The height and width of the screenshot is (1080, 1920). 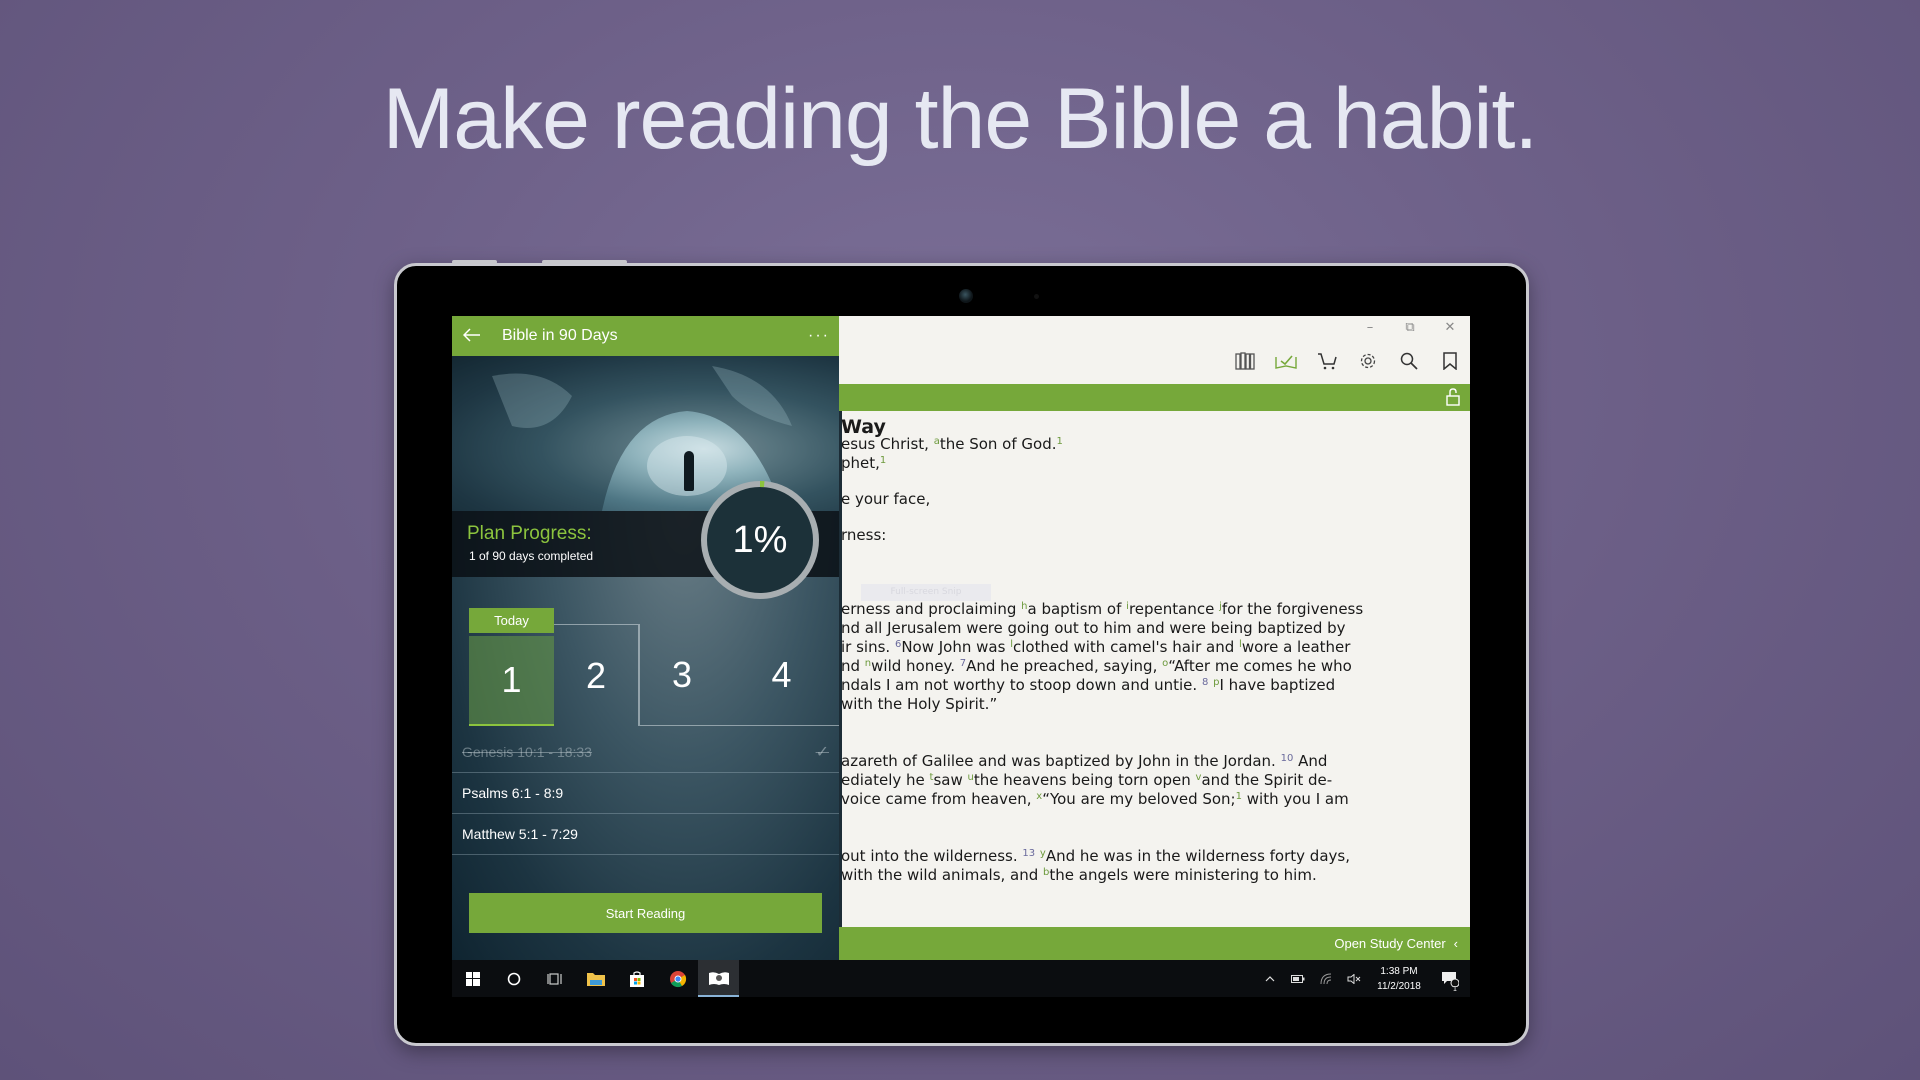 I want to click on reading-item-psalms: Psalms 6:1 - 8:9, so click(x=645, y=793).